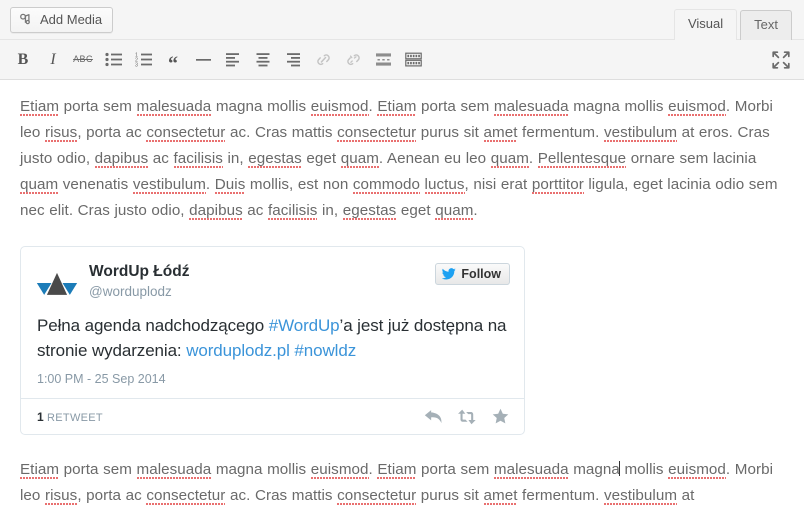  What do you see at coordinates (353, 60) in the screenshot?
I see `remove-link-button` at bounding box center [353, 60].